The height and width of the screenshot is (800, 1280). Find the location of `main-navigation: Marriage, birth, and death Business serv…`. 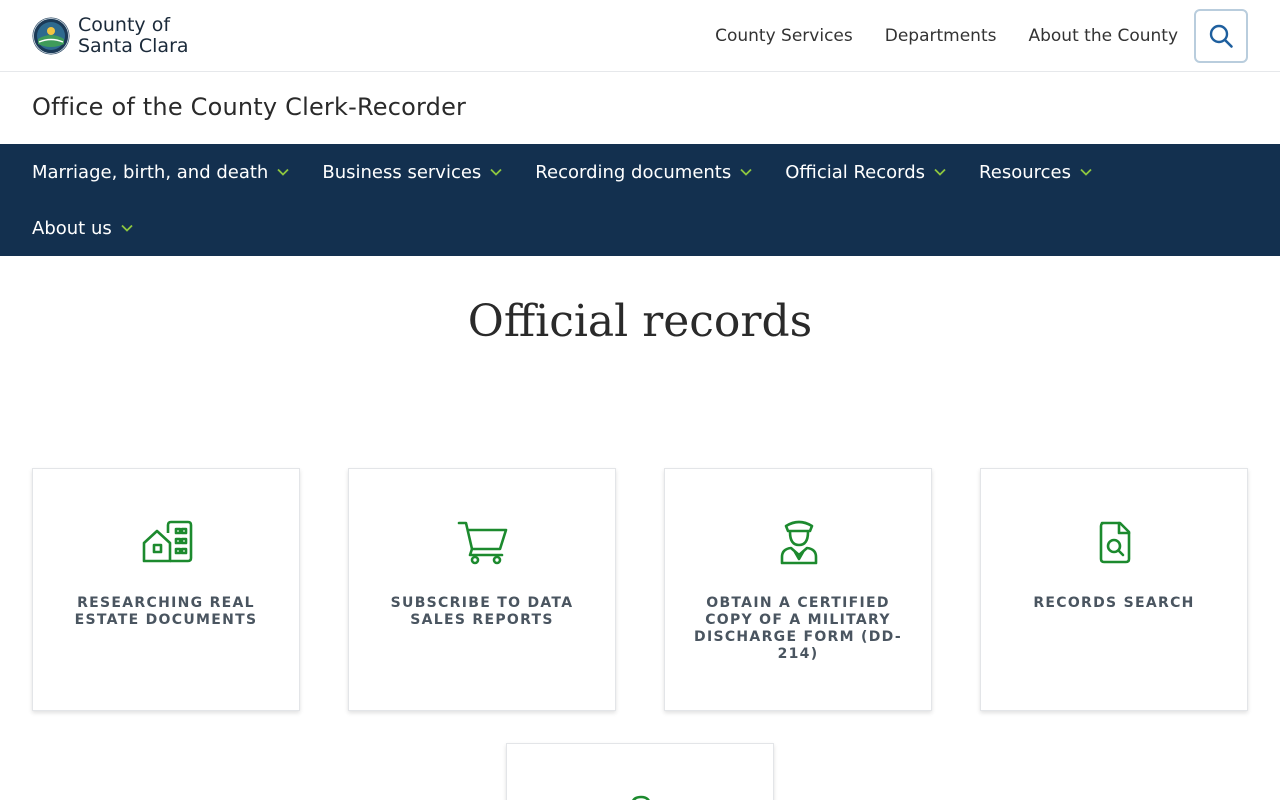

main-navigation: Marriage, birth, and death Business serv… is located at coordinates (640, 200).